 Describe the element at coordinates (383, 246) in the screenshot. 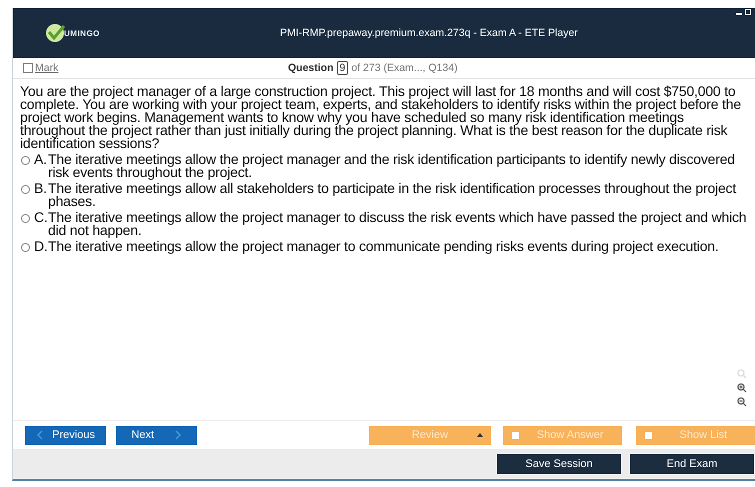

I see `option-text: The iterative meetings allow the project manager to communicate pending risks events during project execution.` at that location.